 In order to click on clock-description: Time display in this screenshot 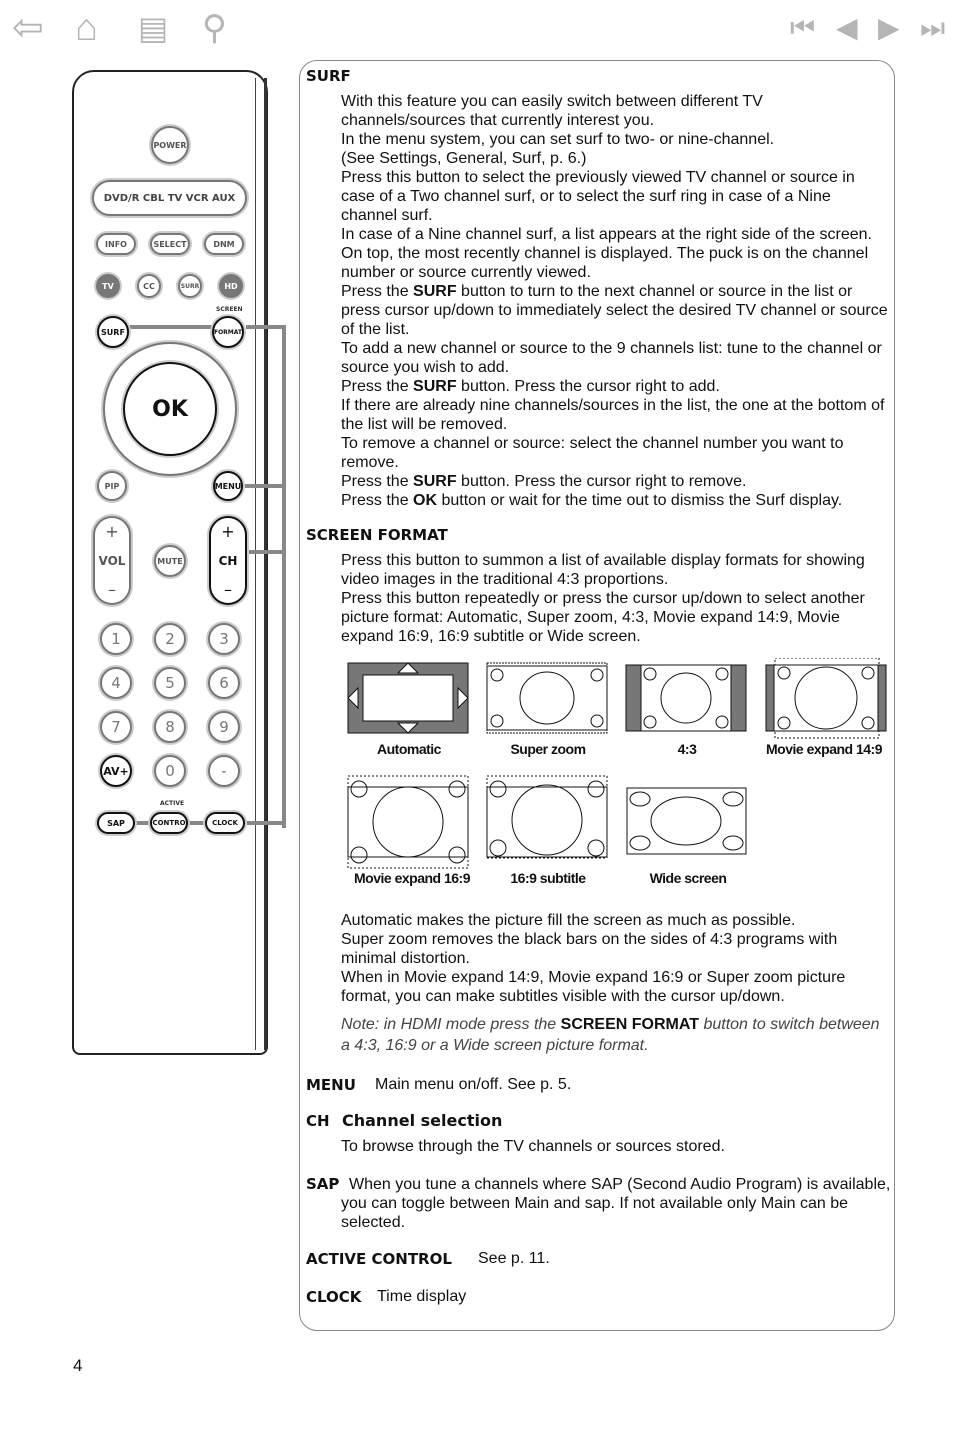, I will do `click(422, 1296)`.